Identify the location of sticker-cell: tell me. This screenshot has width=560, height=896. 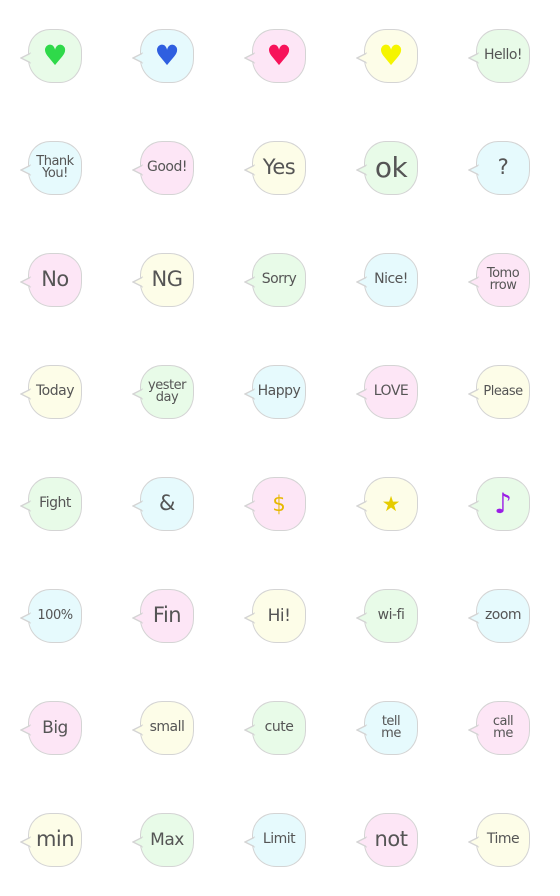
(388, 728).